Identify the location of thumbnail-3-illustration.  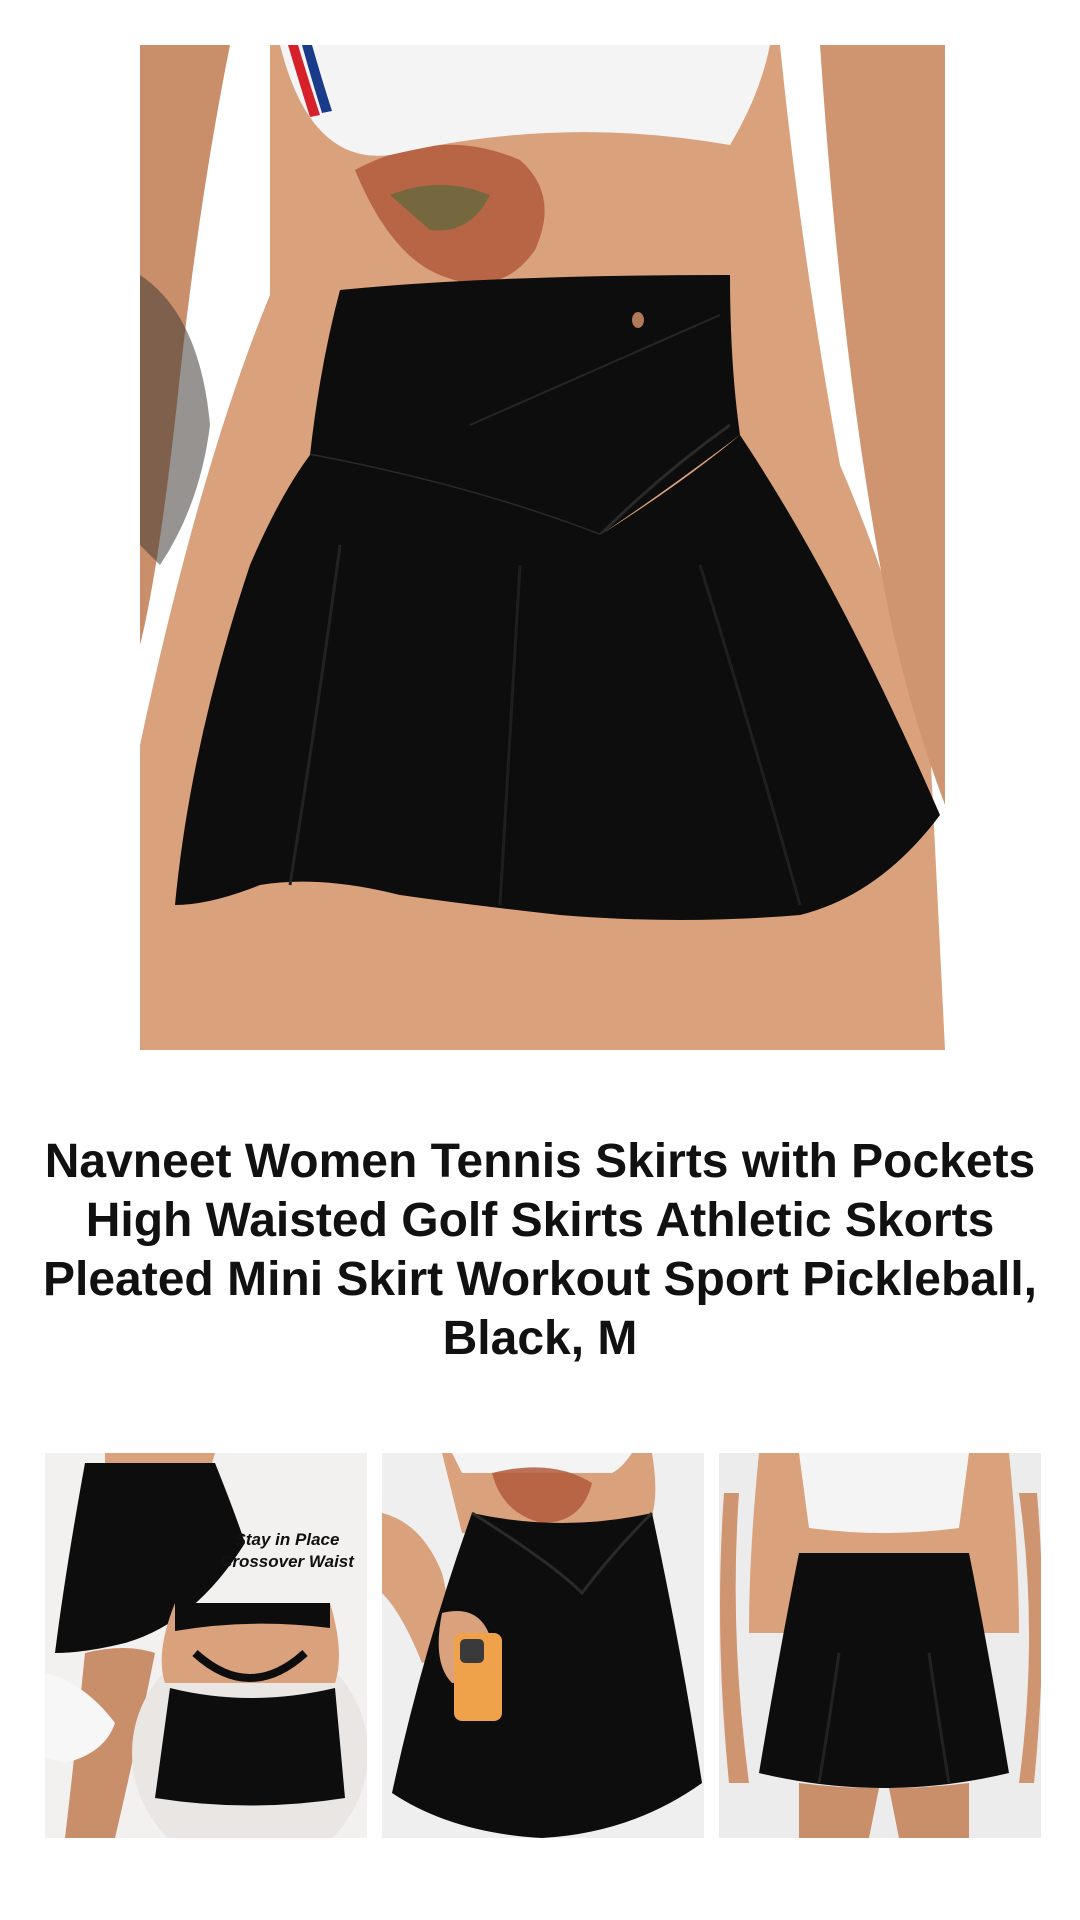
(880, 1645).